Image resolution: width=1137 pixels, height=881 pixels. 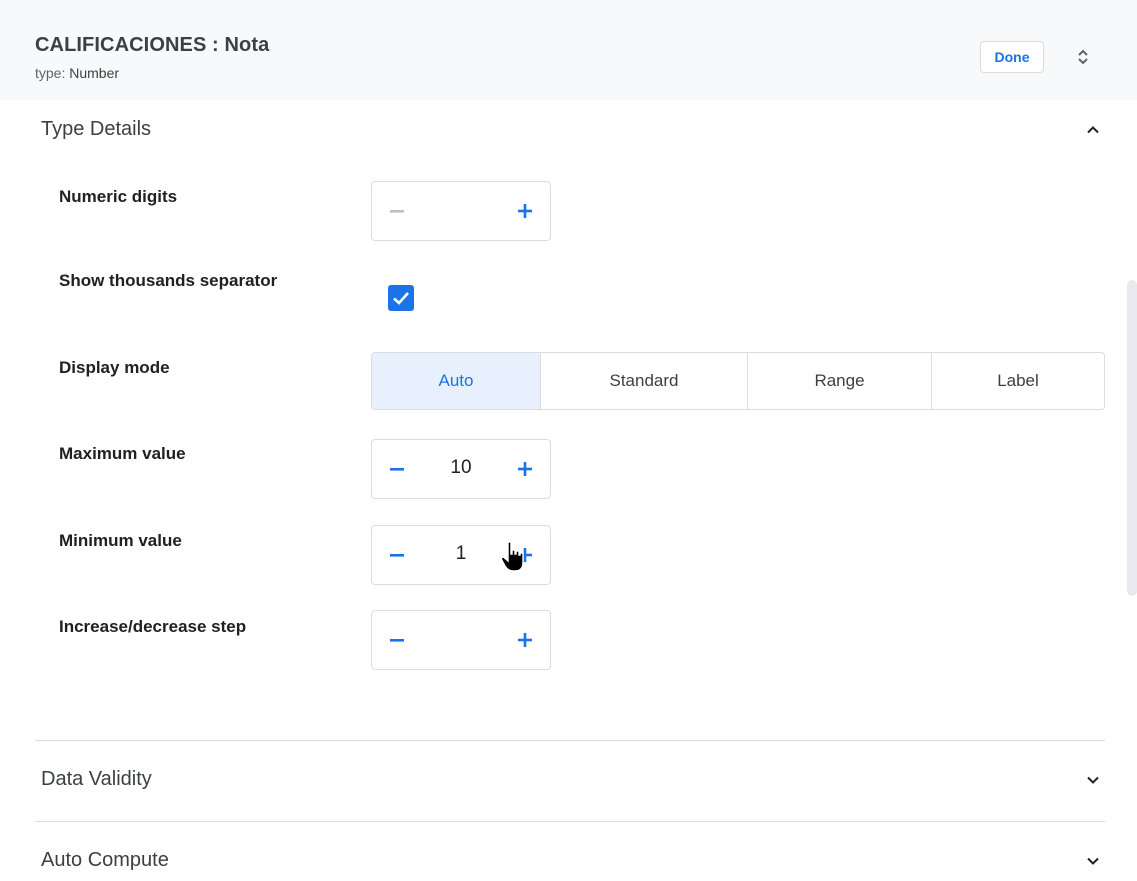 What do you see at coordinates (1132, 438) in the screenshot?
I see `scrollbar-thumb` at bounding box center [1132, 438].